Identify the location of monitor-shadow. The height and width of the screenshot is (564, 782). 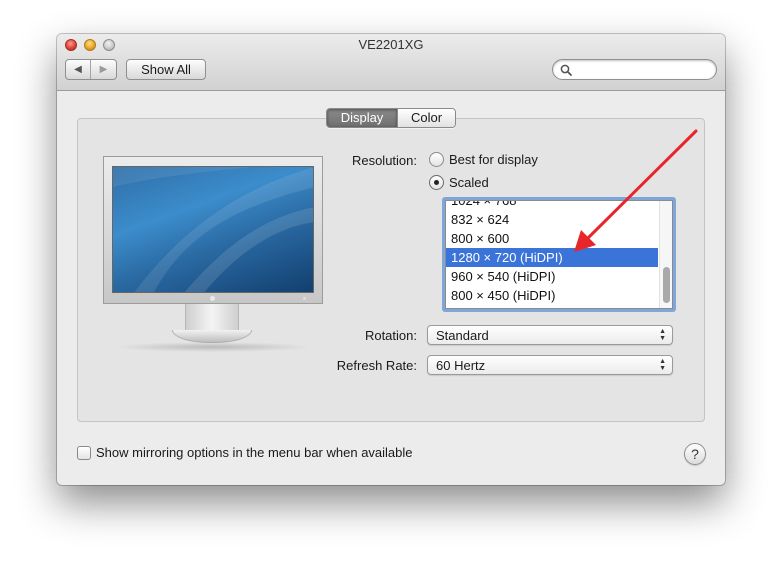
(213, 347).